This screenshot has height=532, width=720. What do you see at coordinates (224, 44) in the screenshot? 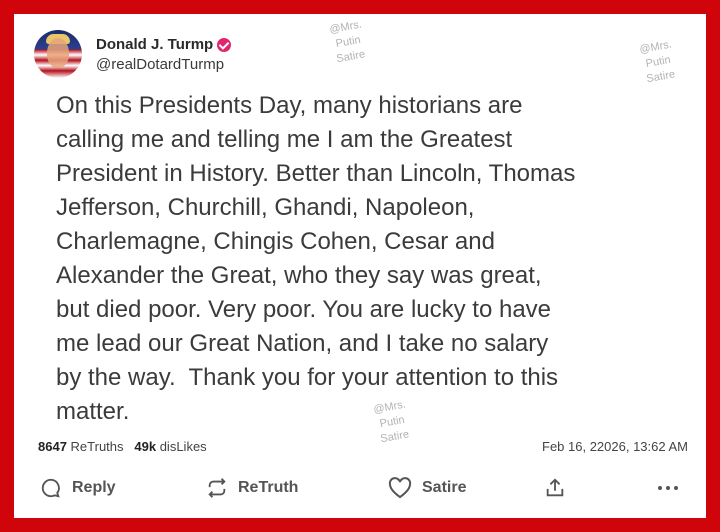
I see `verified-icon` at bounding box center [224, 44].